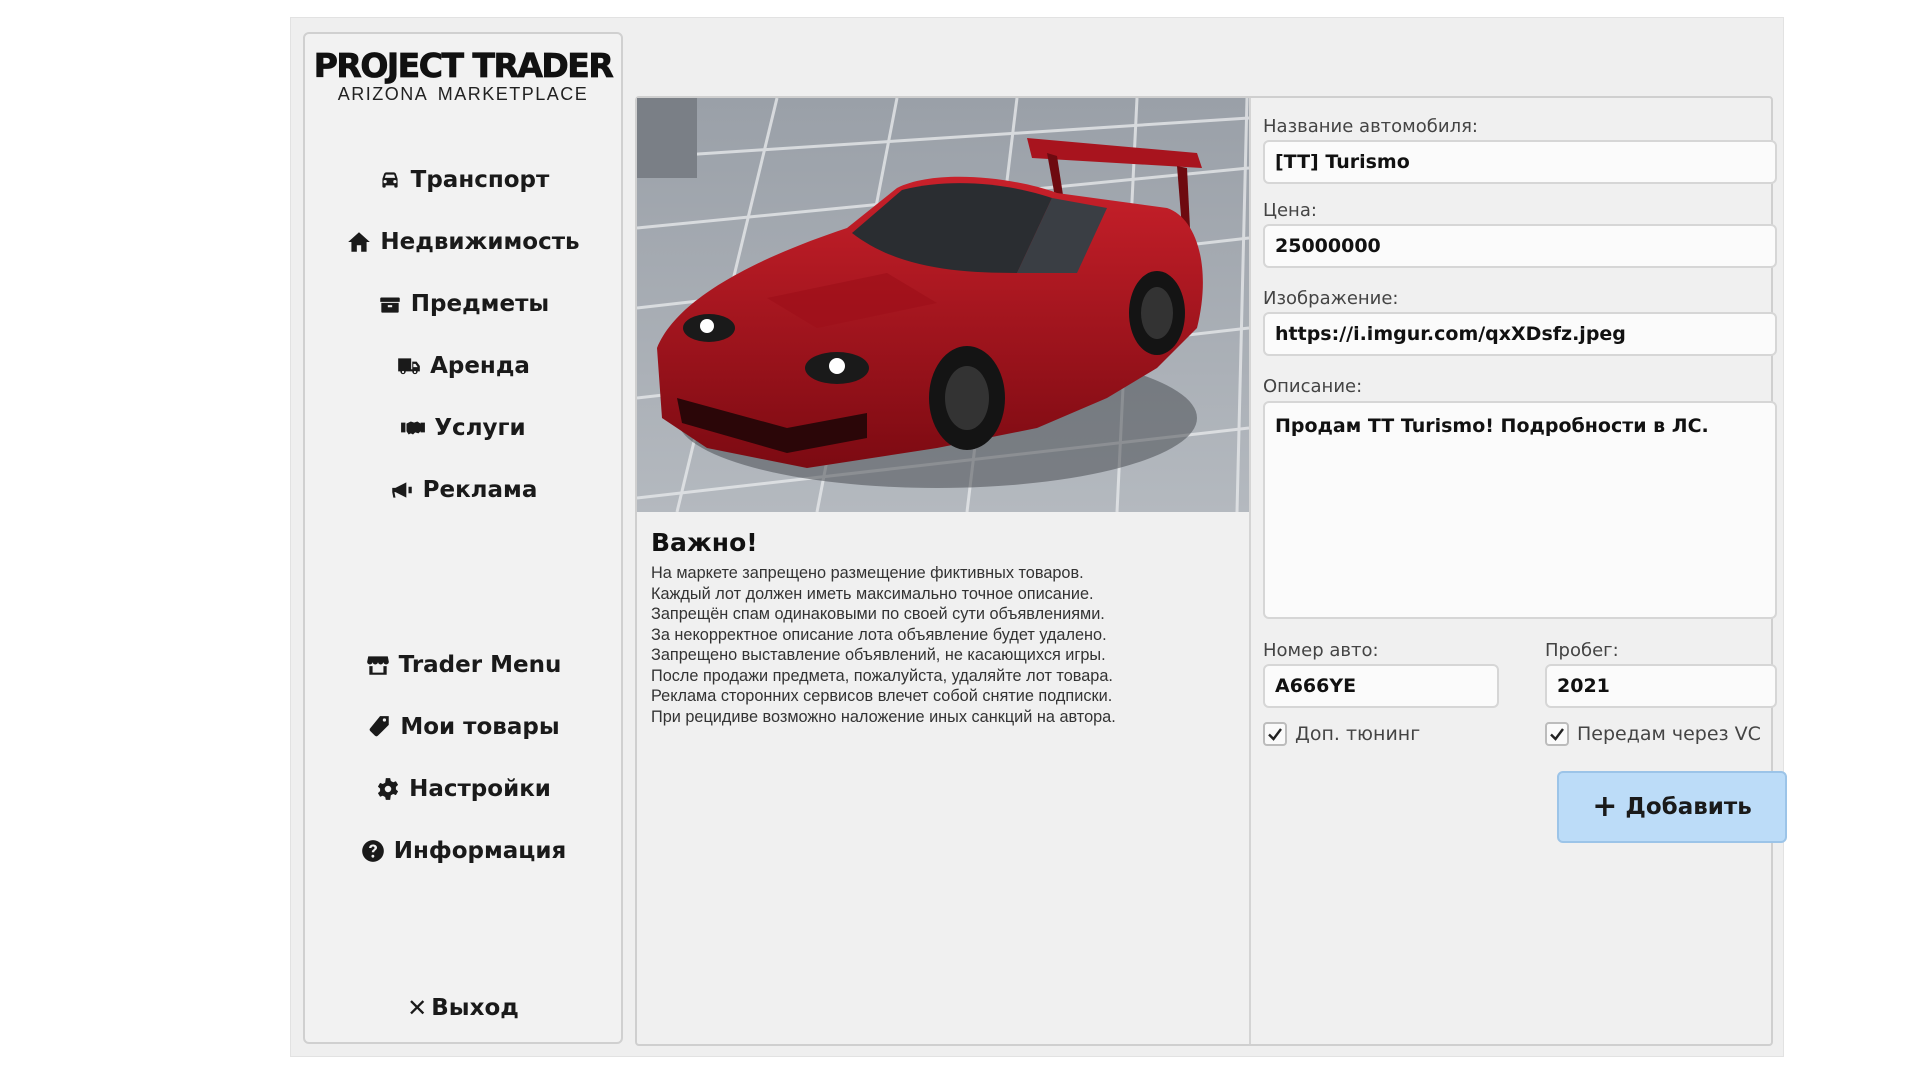 This screenshot has width=1920, height=1080. I want to click on nav-item-my-items: Мои товары, so click(463, 727).